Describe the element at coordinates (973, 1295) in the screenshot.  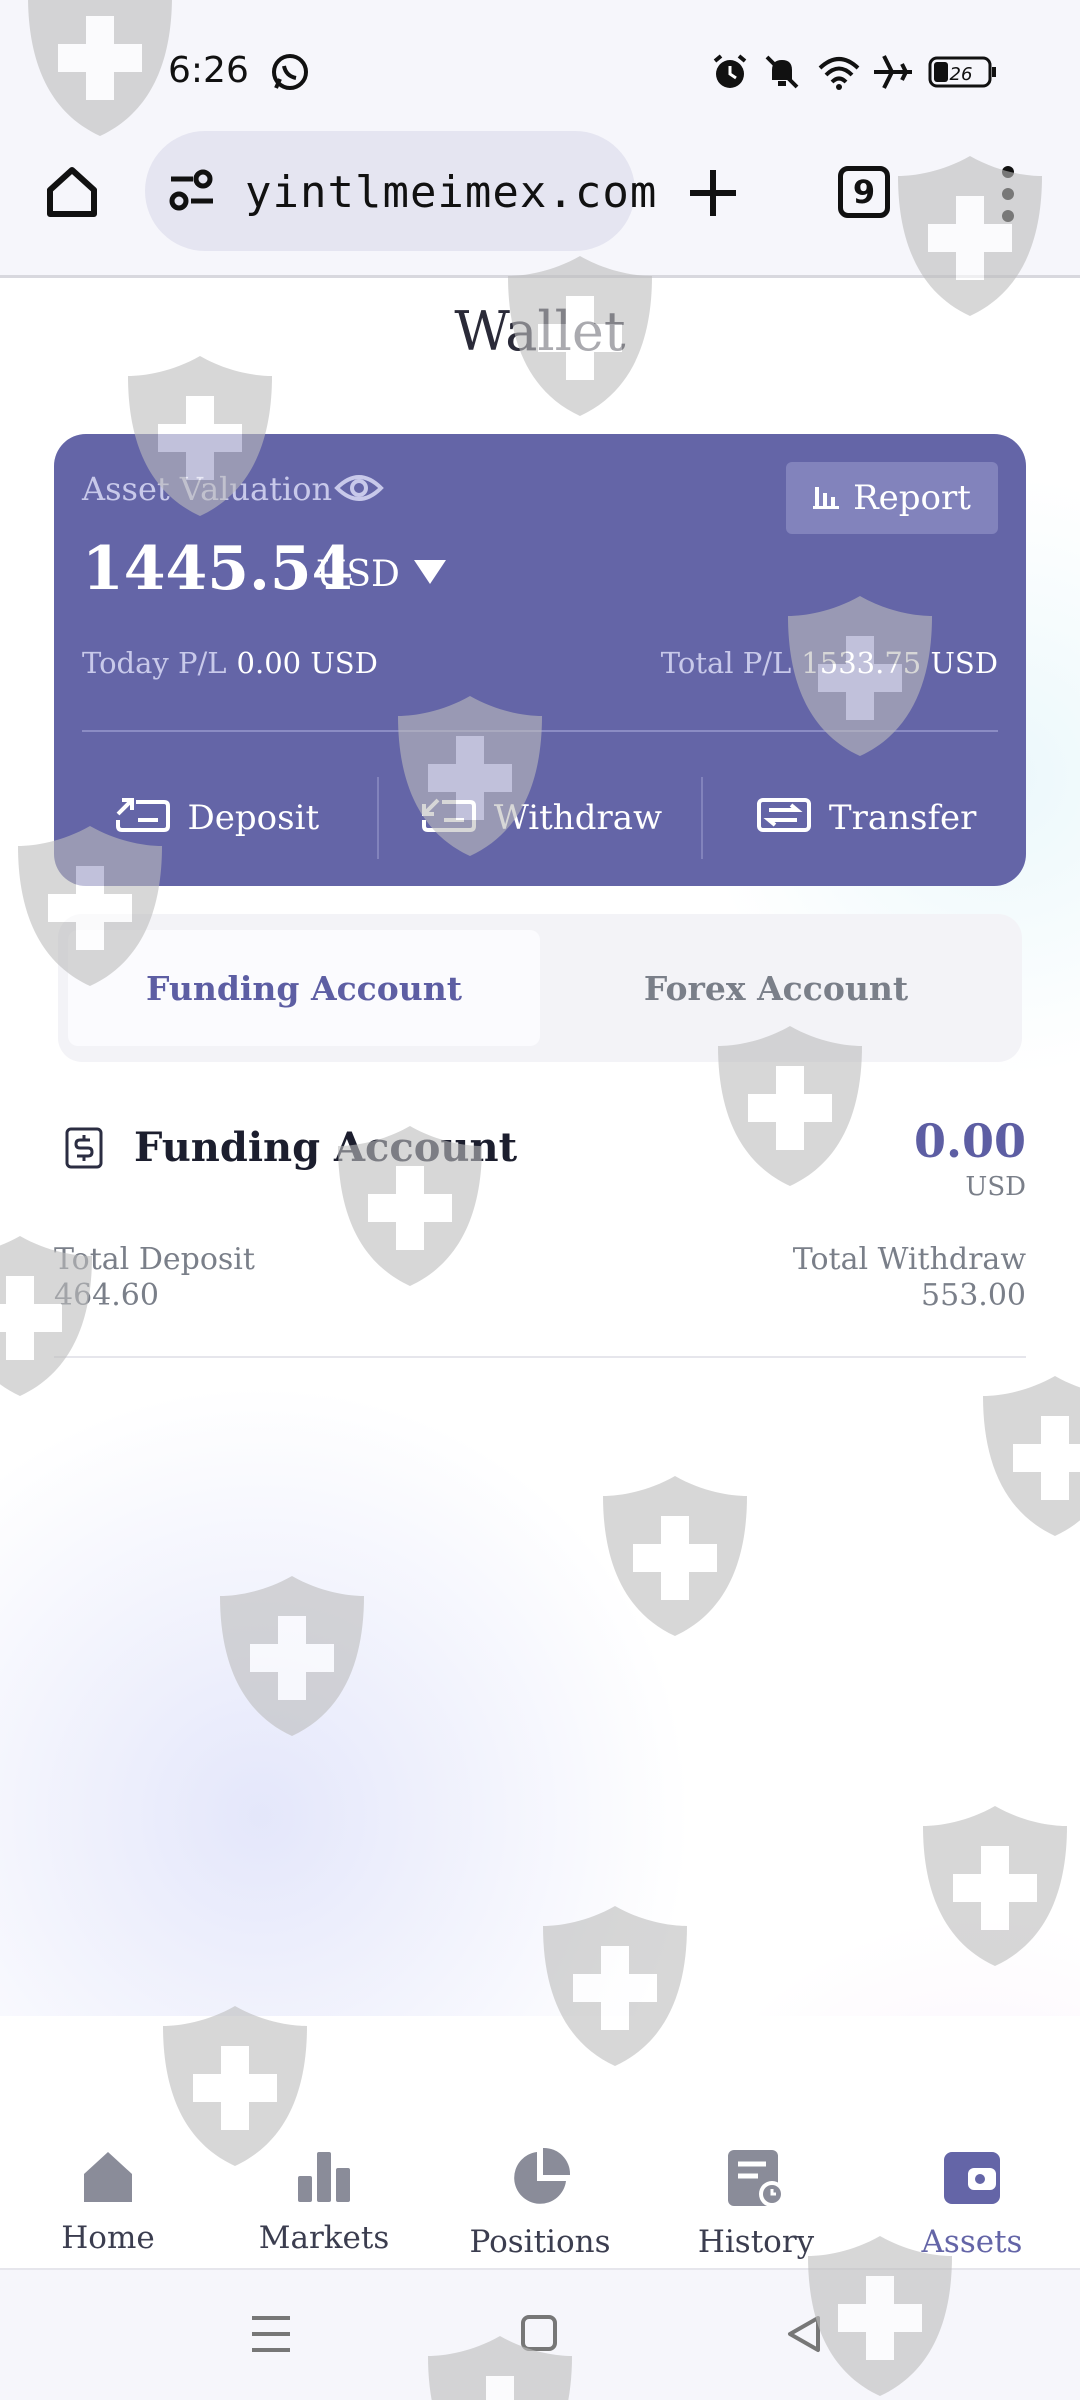
I see `total-withdraw-value: 553.00` at that location.